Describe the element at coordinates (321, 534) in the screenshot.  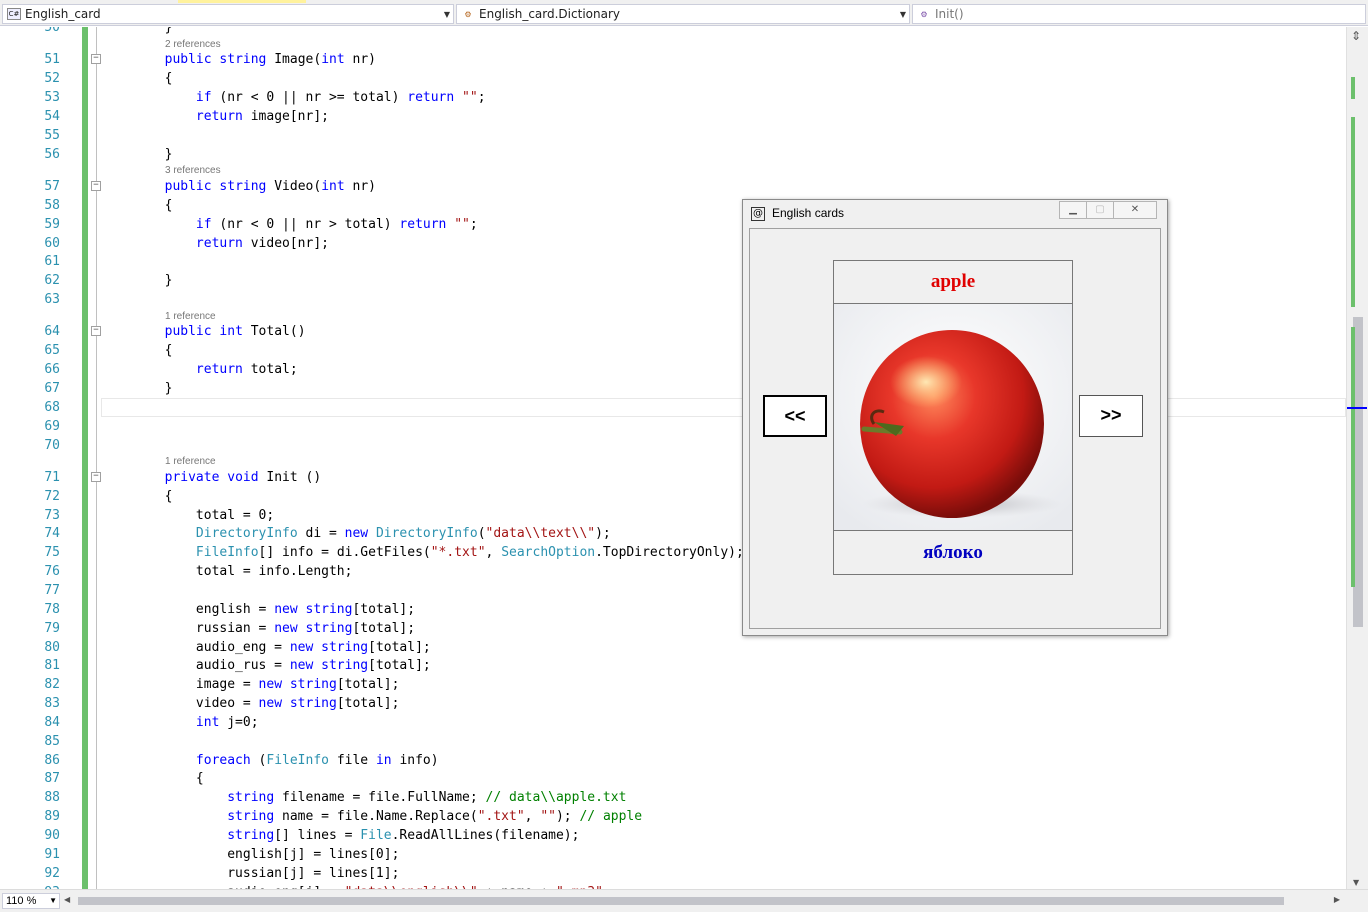
I see `code-token: di =` at that location.